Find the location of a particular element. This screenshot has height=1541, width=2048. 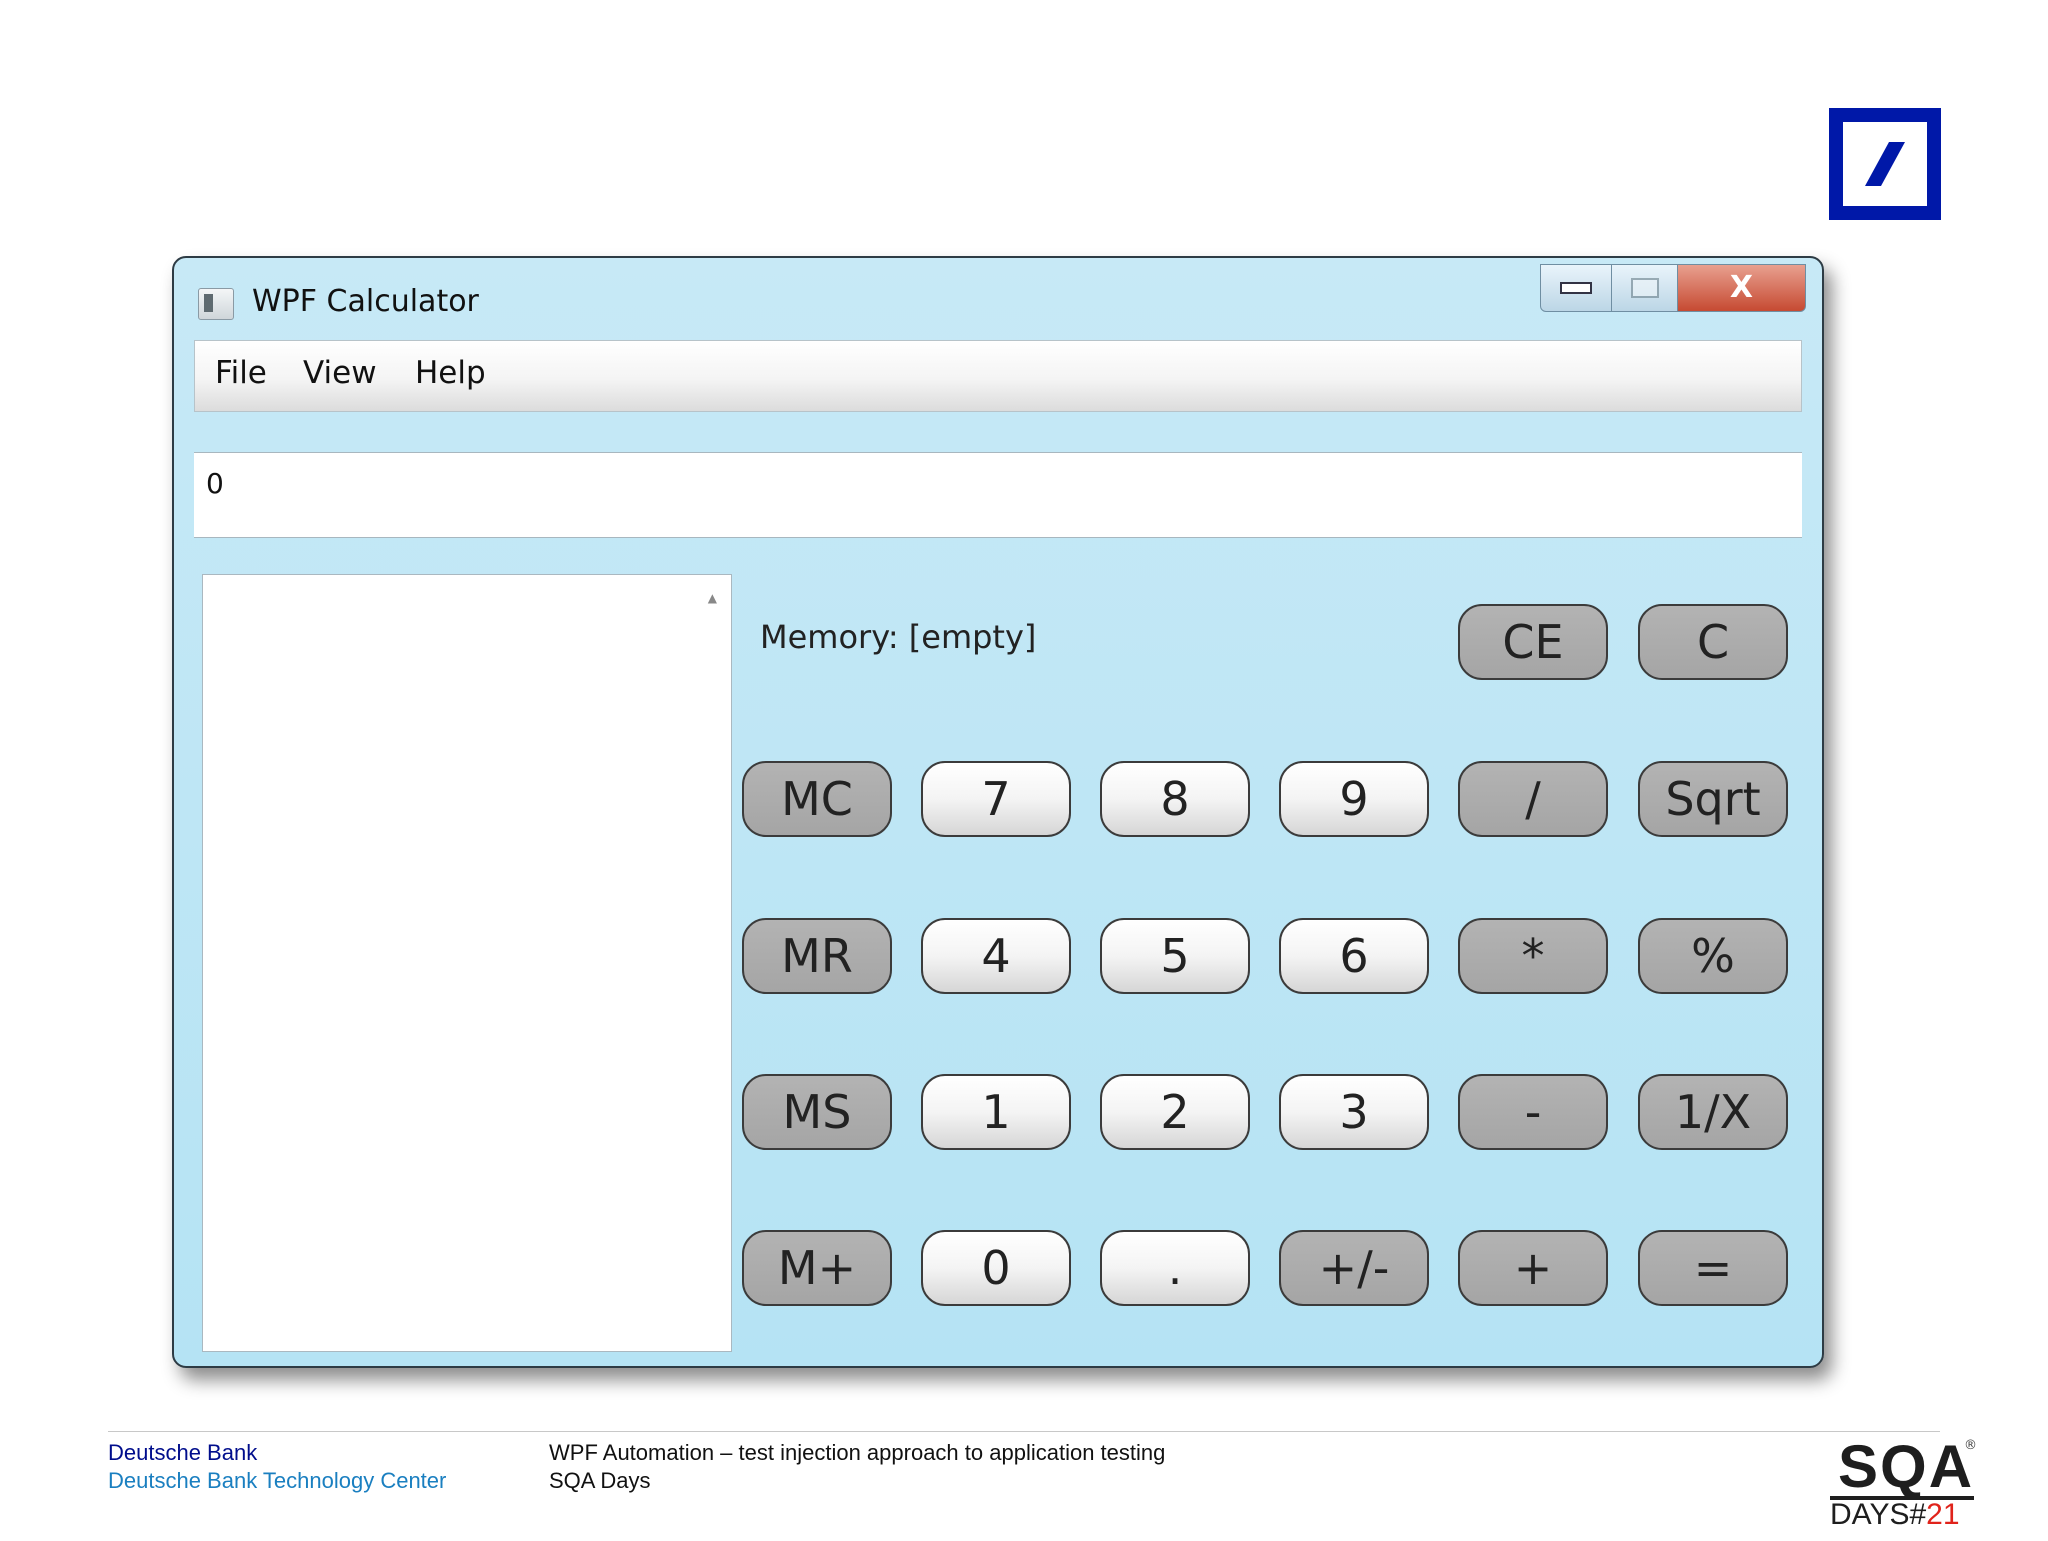

decimal-point-button: . is located at coordinates (1175, 1268).